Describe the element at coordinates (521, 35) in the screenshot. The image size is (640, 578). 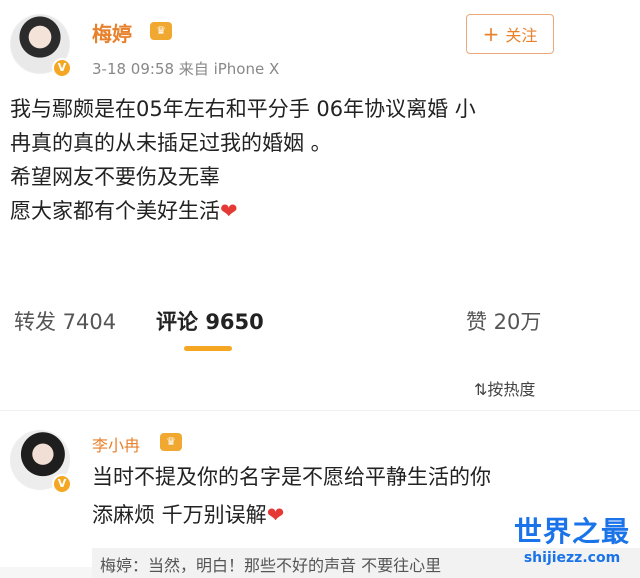
I see `follow-label: 关注` at that location.